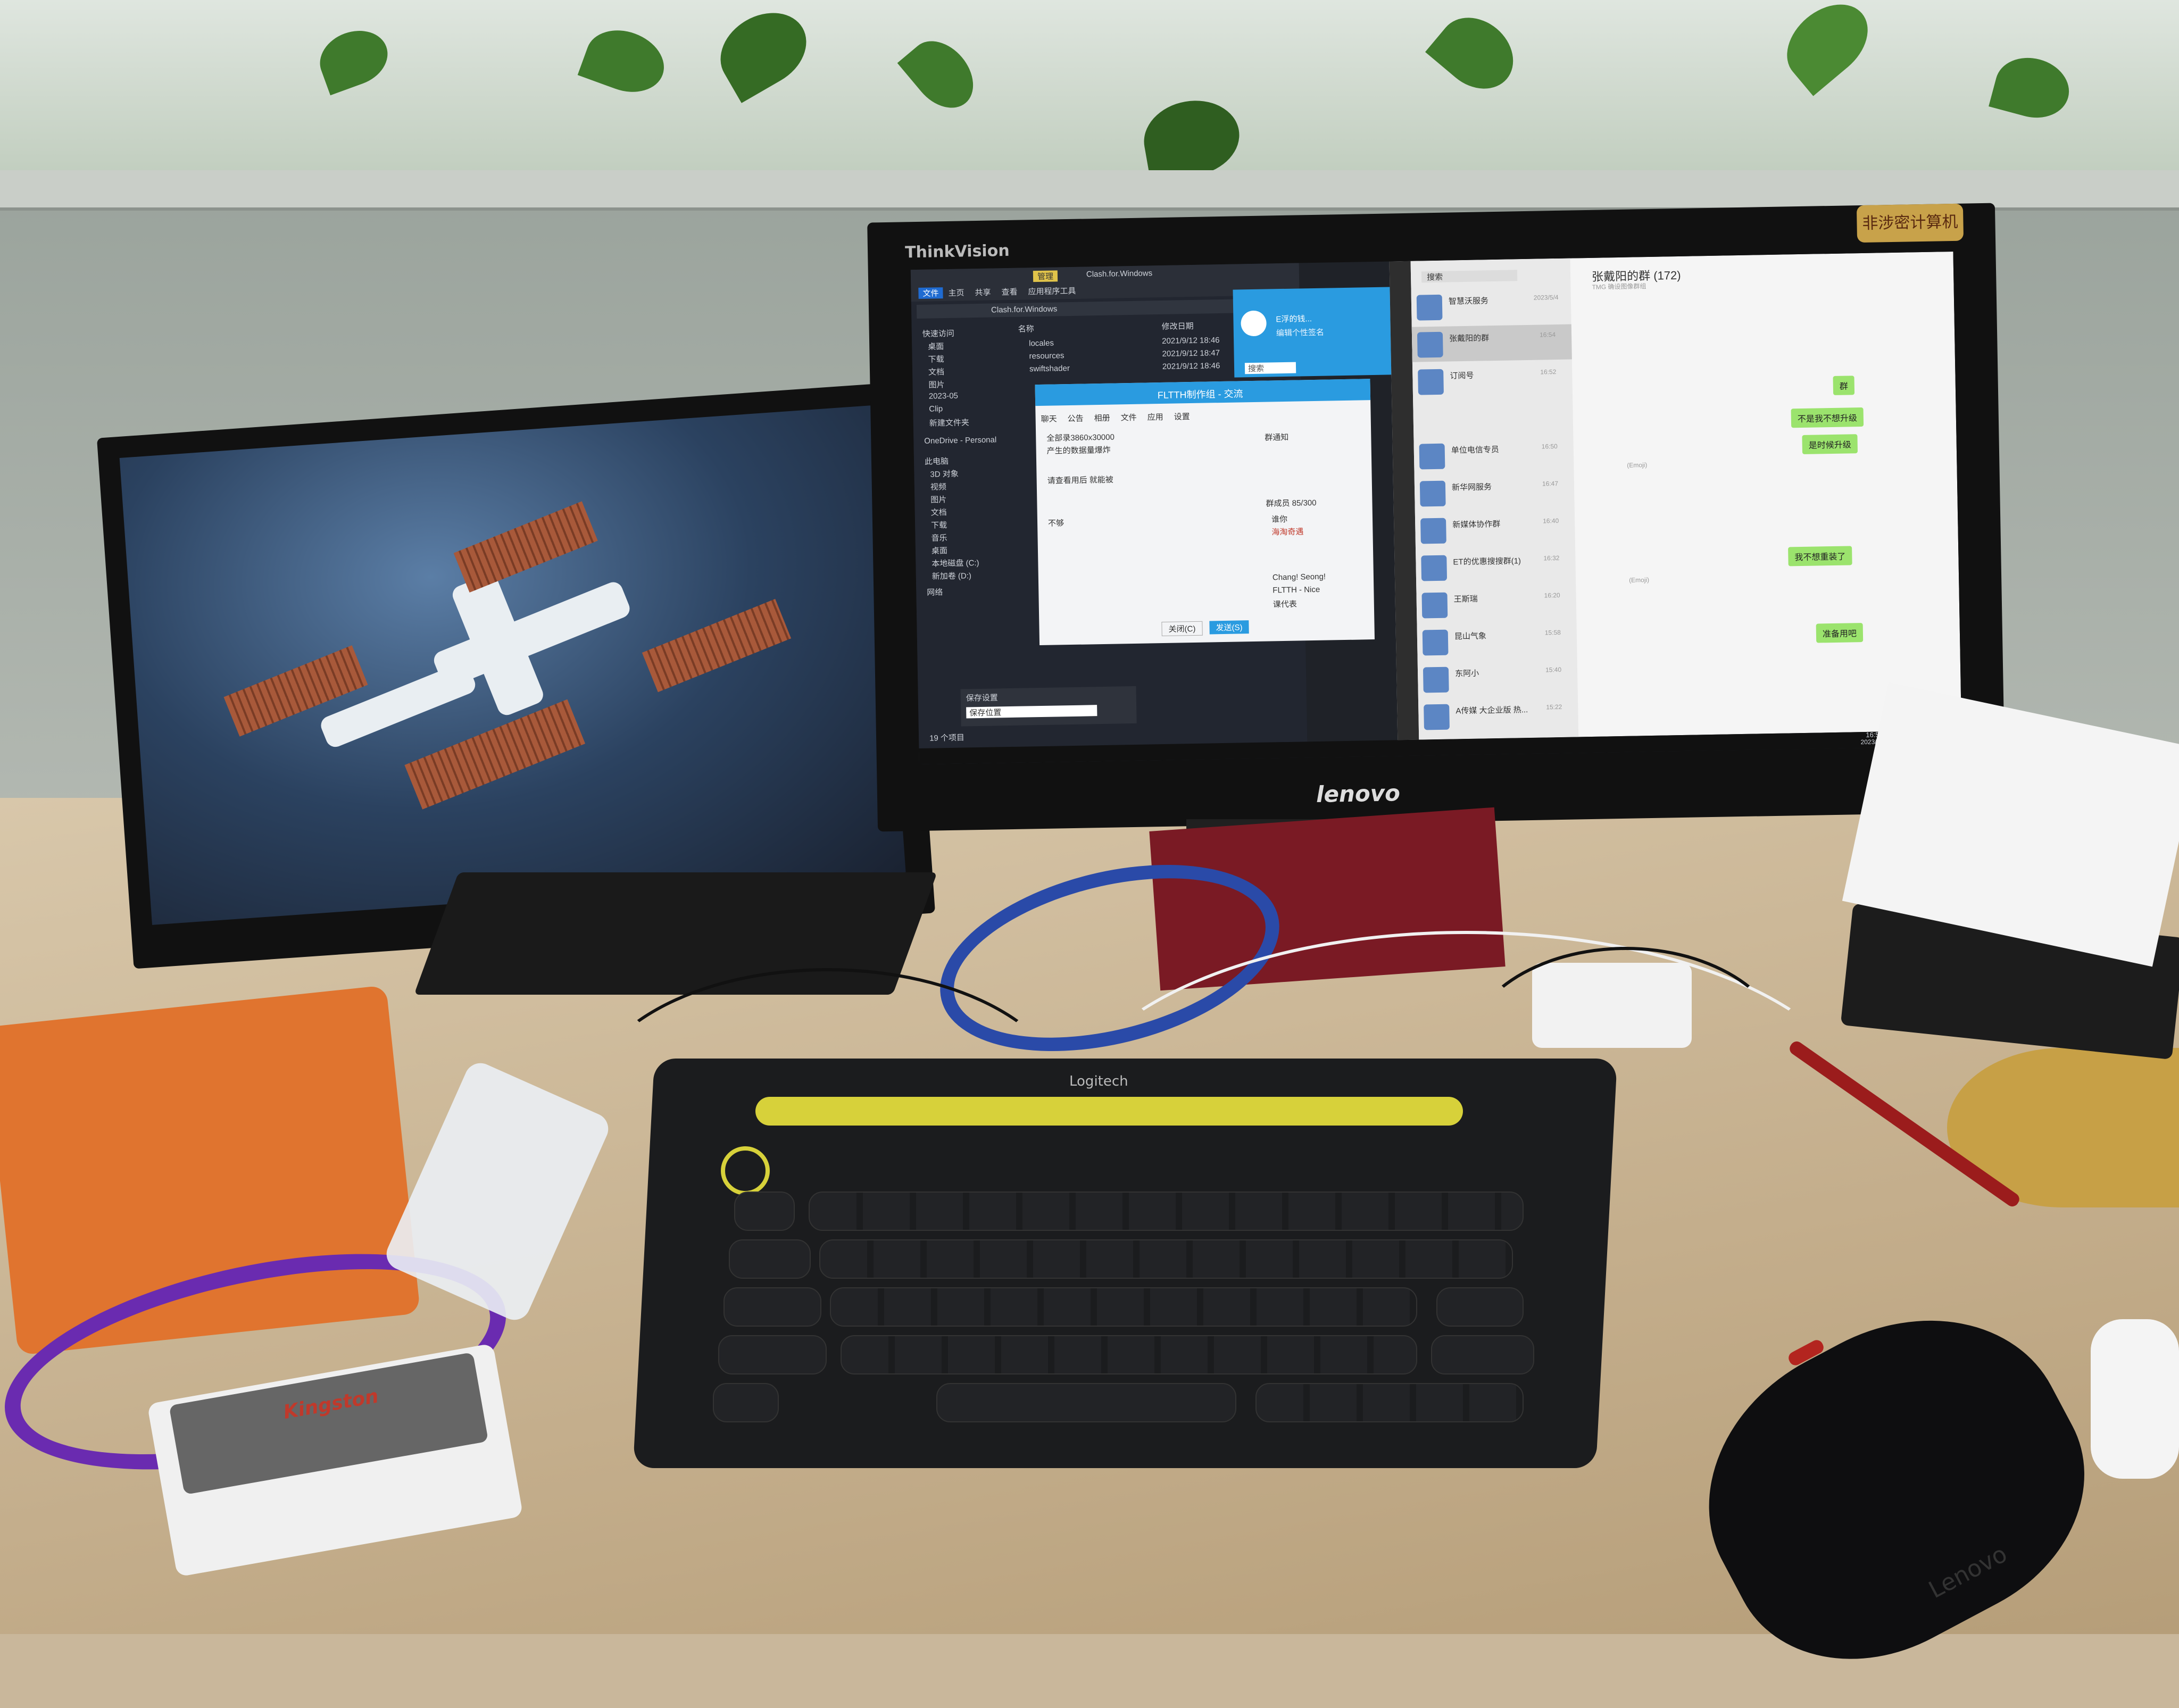 Image resolution: width=2179 pixels, height=1708 pixels. I want to click on file-row-date: 2021/9/12 18:47, so click(1191, 353).